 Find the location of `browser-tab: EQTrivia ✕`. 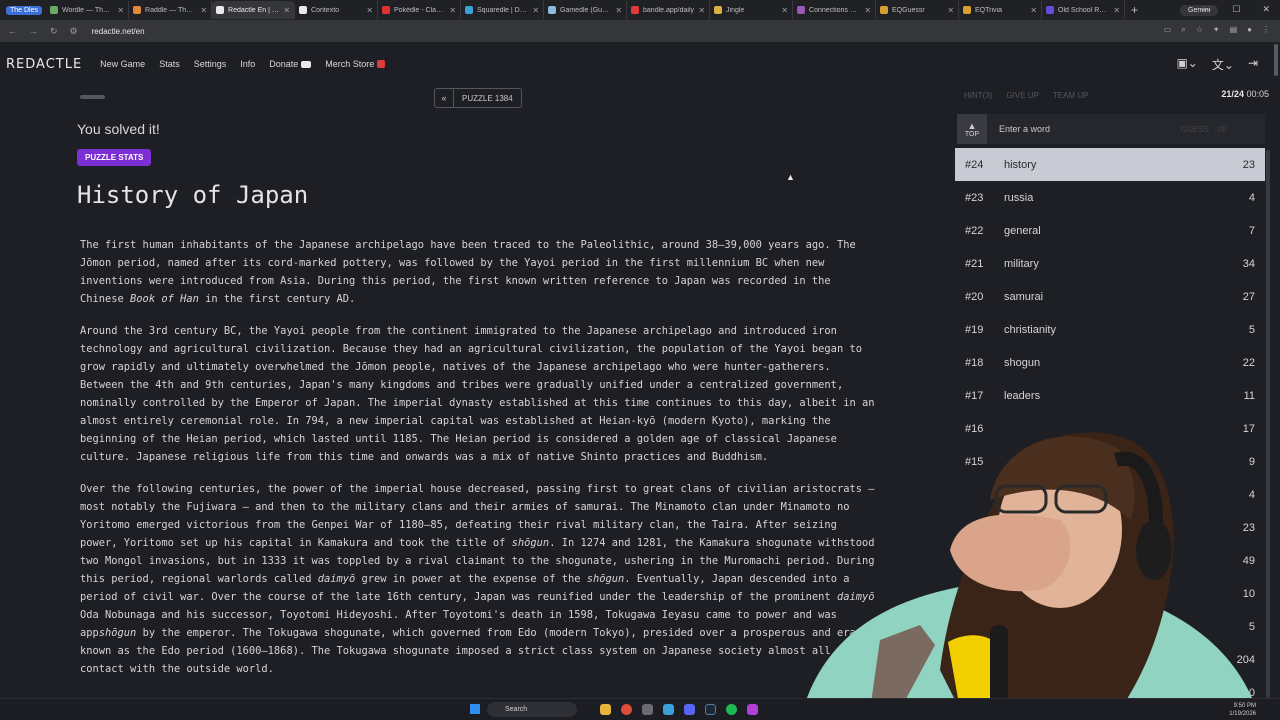

browser-tab: EQTrivia ✕ is located at coordinates (1001, 10).